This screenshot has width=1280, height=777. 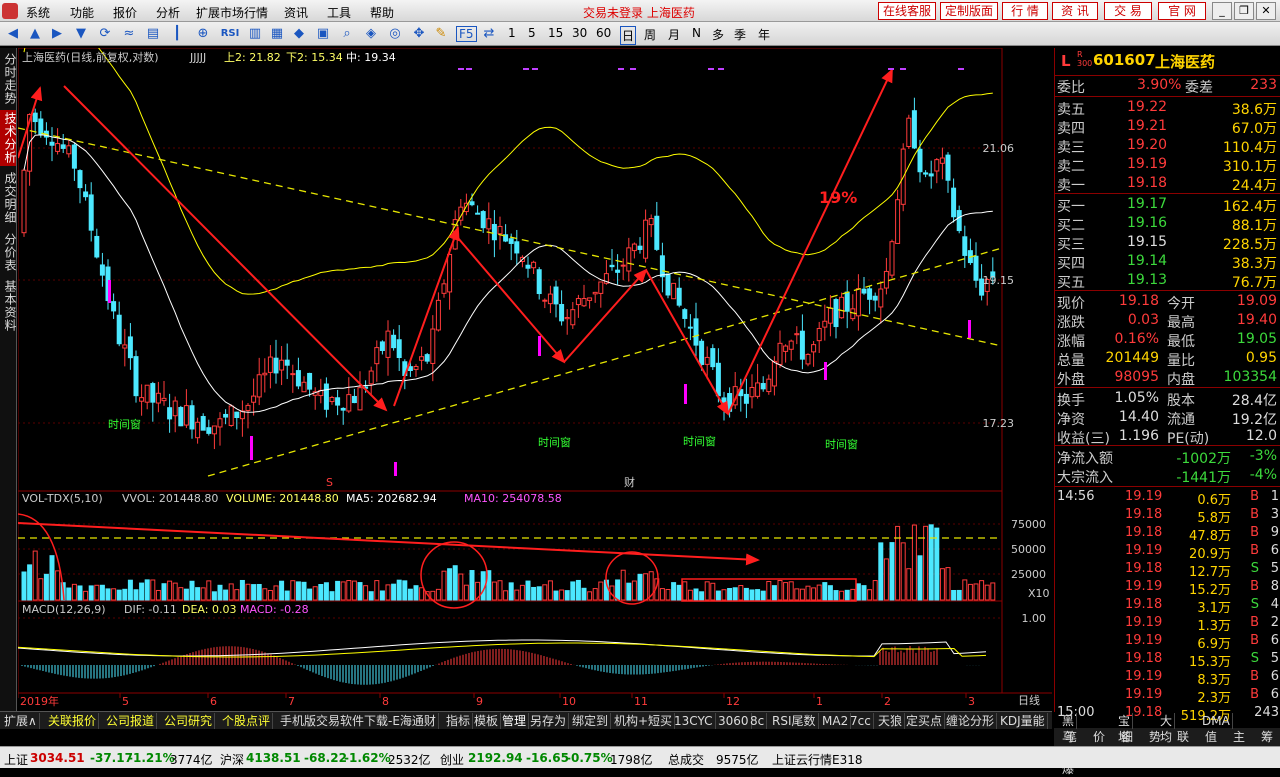 What do you see at coordinates (466, 34) in the screenshot?
I see `f5-button: F5` at bounding box center [466, 34].